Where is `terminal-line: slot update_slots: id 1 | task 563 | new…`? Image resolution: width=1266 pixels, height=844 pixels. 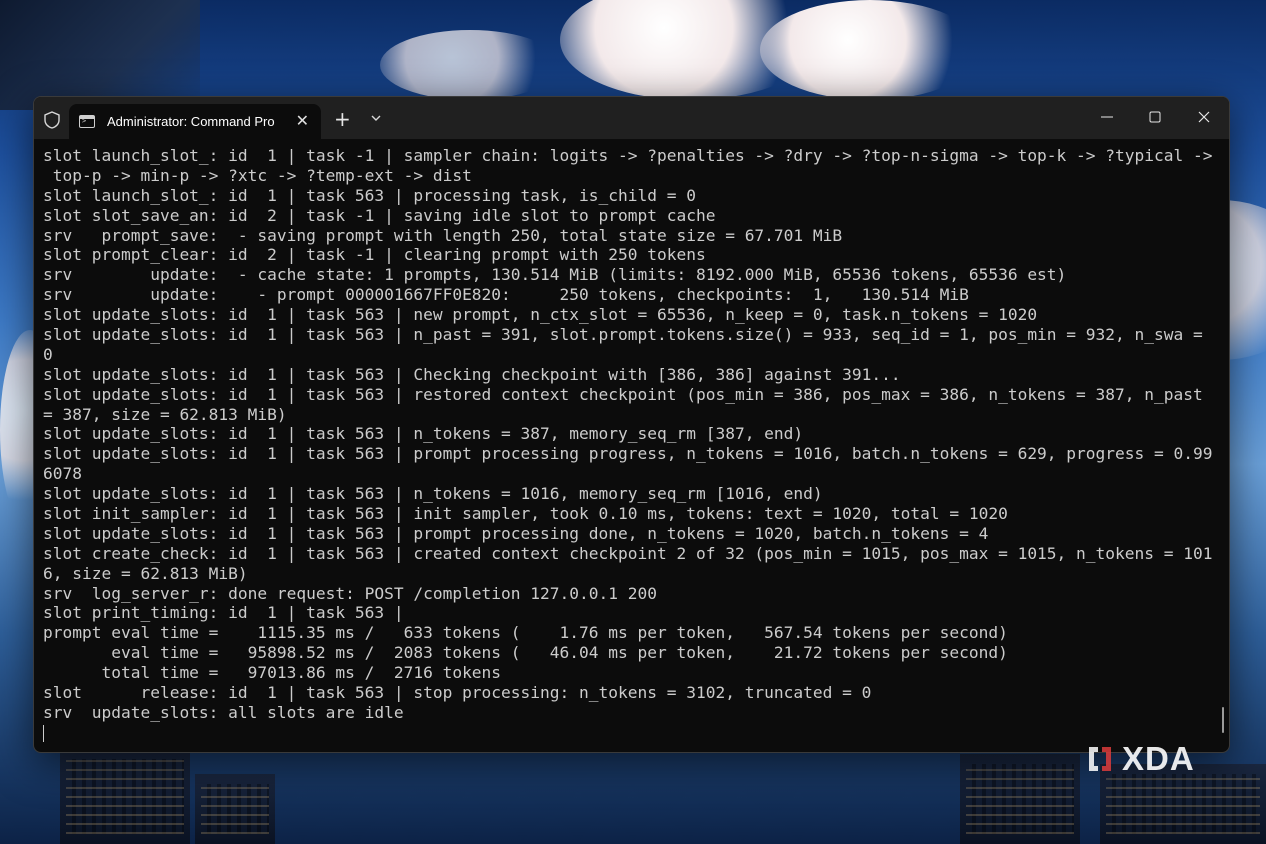 terminal-line: slot update_slots: id 1 | task 563 | new… is located at coordinates (540, 315).